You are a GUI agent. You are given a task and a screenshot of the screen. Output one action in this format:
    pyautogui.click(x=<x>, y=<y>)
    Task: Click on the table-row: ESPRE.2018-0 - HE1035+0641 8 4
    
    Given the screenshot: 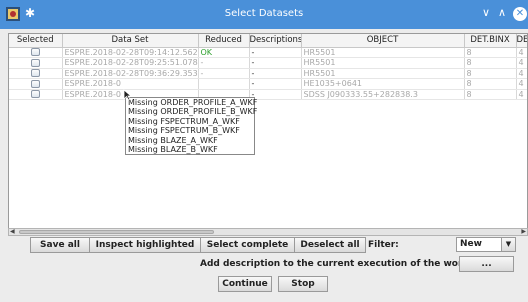 What is the action you would take?
    pyautogui.click(x=268, y=84)
    